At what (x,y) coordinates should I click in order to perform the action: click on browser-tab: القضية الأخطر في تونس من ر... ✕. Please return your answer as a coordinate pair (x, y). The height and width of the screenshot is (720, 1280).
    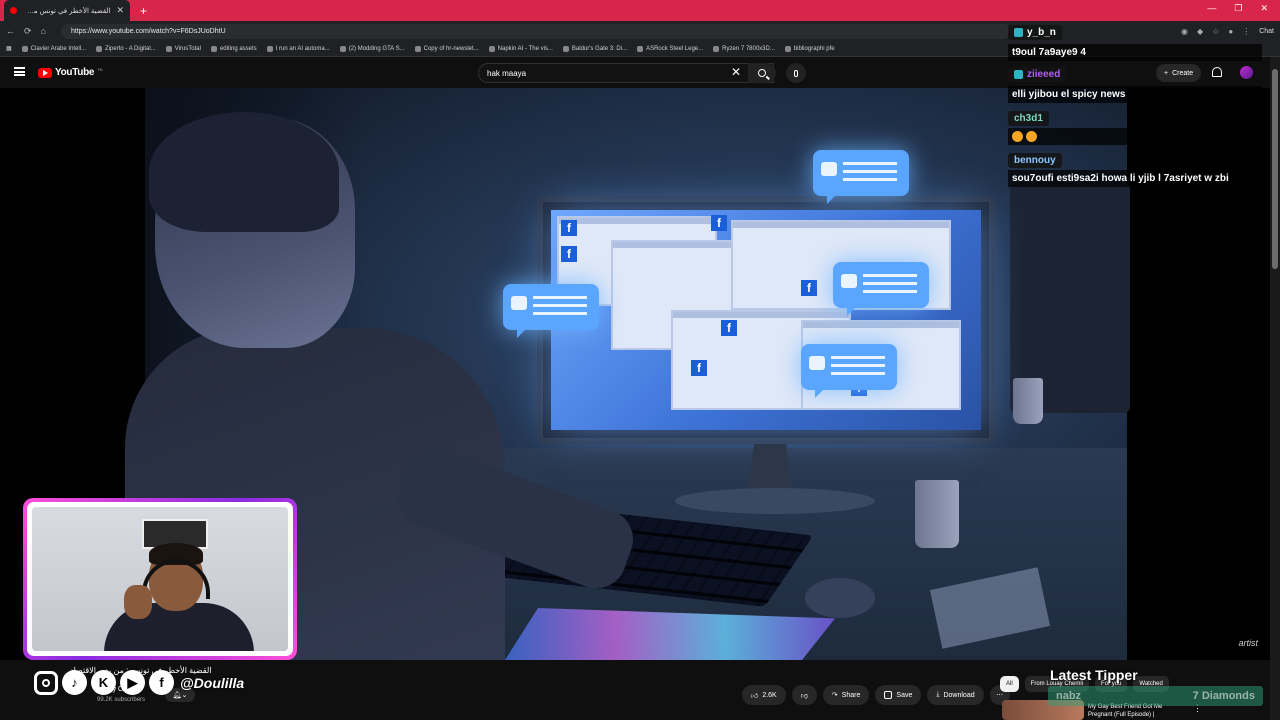
    Looking at the image, I should click on (67, 10).